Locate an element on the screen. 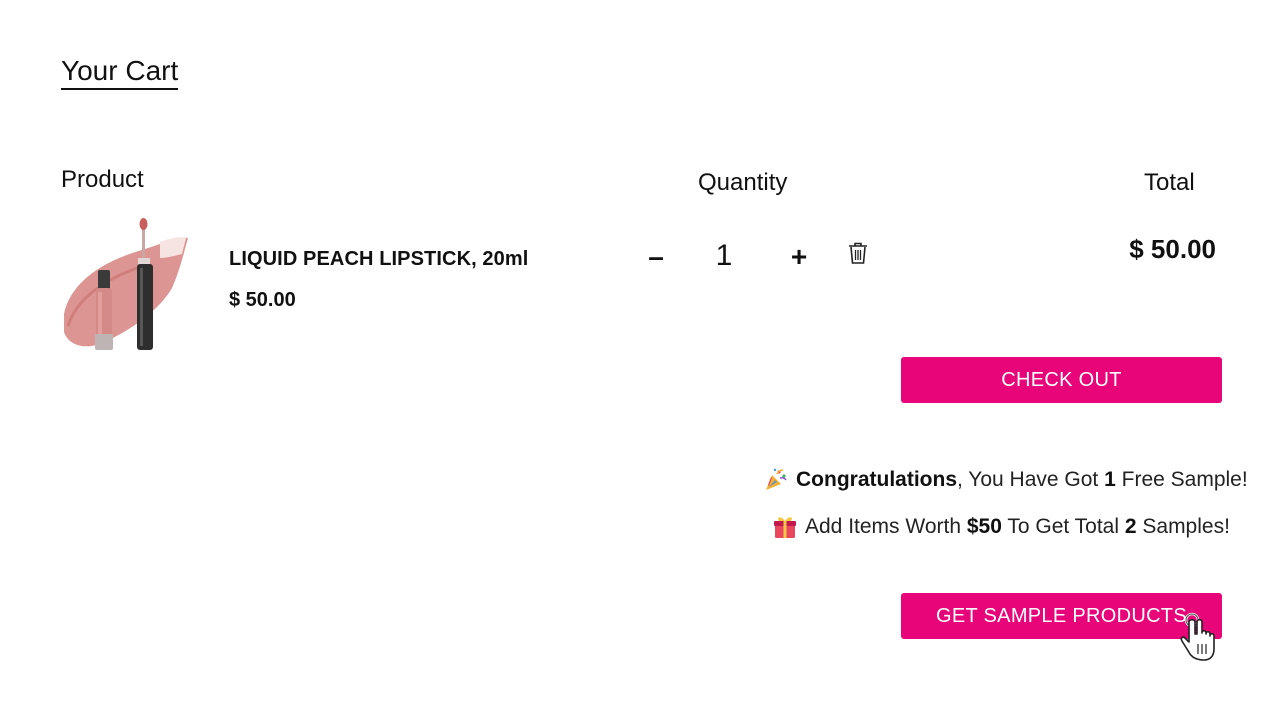 The width and height of the screenshot is (1280, 720). threshold-amount: $50 is located at coordinates (984, 526).